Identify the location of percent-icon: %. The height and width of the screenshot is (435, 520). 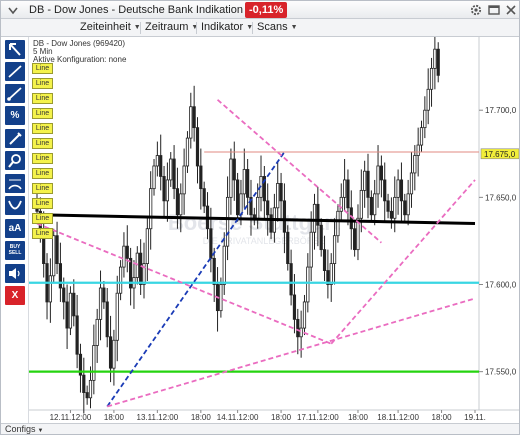
(15, 115).